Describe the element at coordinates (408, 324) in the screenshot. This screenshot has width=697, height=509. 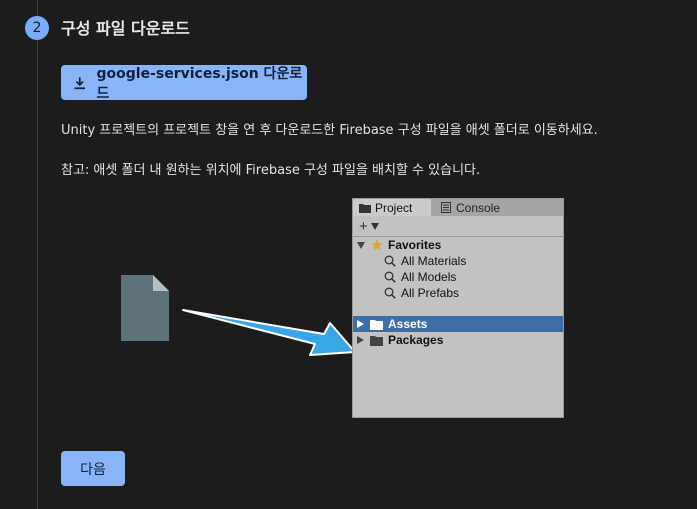
I see `assets-label: Assets` at that location.